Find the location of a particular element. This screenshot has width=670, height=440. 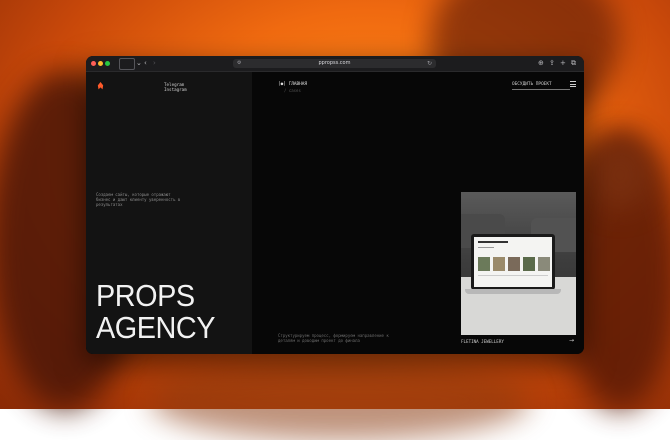

url-text: ppropss.com is located at coordinates (334, 63).